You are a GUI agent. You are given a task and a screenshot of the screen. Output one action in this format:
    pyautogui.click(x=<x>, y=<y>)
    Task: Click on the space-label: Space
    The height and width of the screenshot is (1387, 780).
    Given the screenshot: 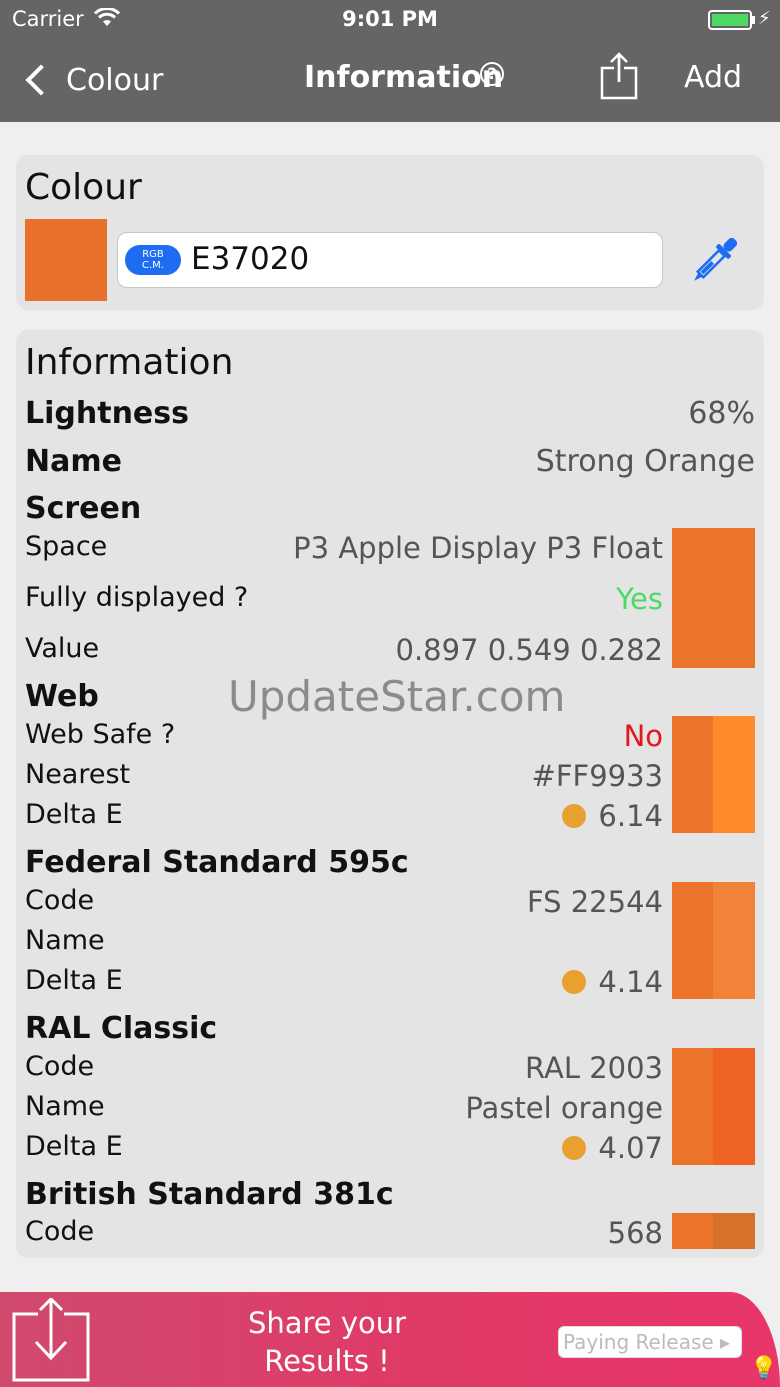 What is the action you would take?
    pyautogui.click(x=66, y=546)
    